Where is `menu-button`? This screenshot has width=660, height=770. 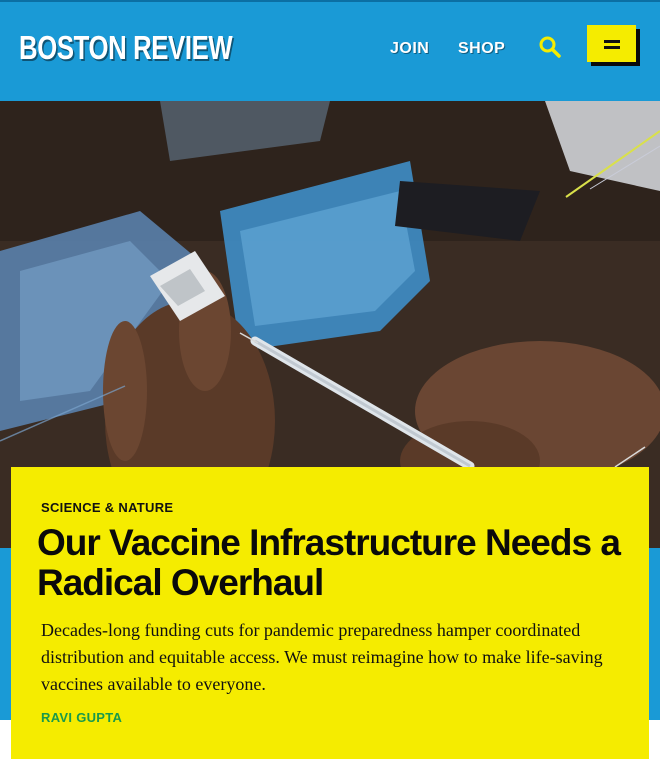
menu-button is located at coordinates (611, 43).